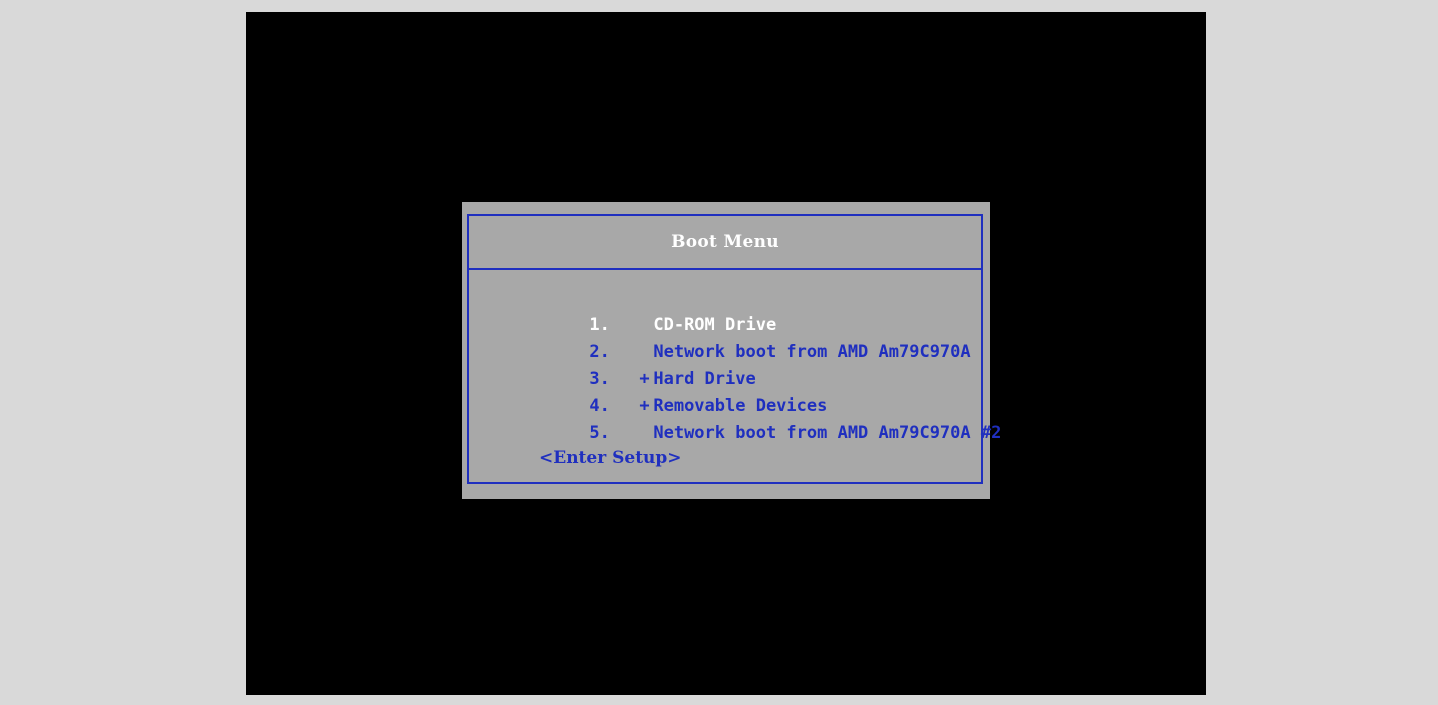 The width and height of the screenshot is (1438, 705). What do you see at coordinates (812, 352) in the screenshot?
I see `boot-item-label: Network boot from AMD Am79C970A` at bounding box center [812, 352].